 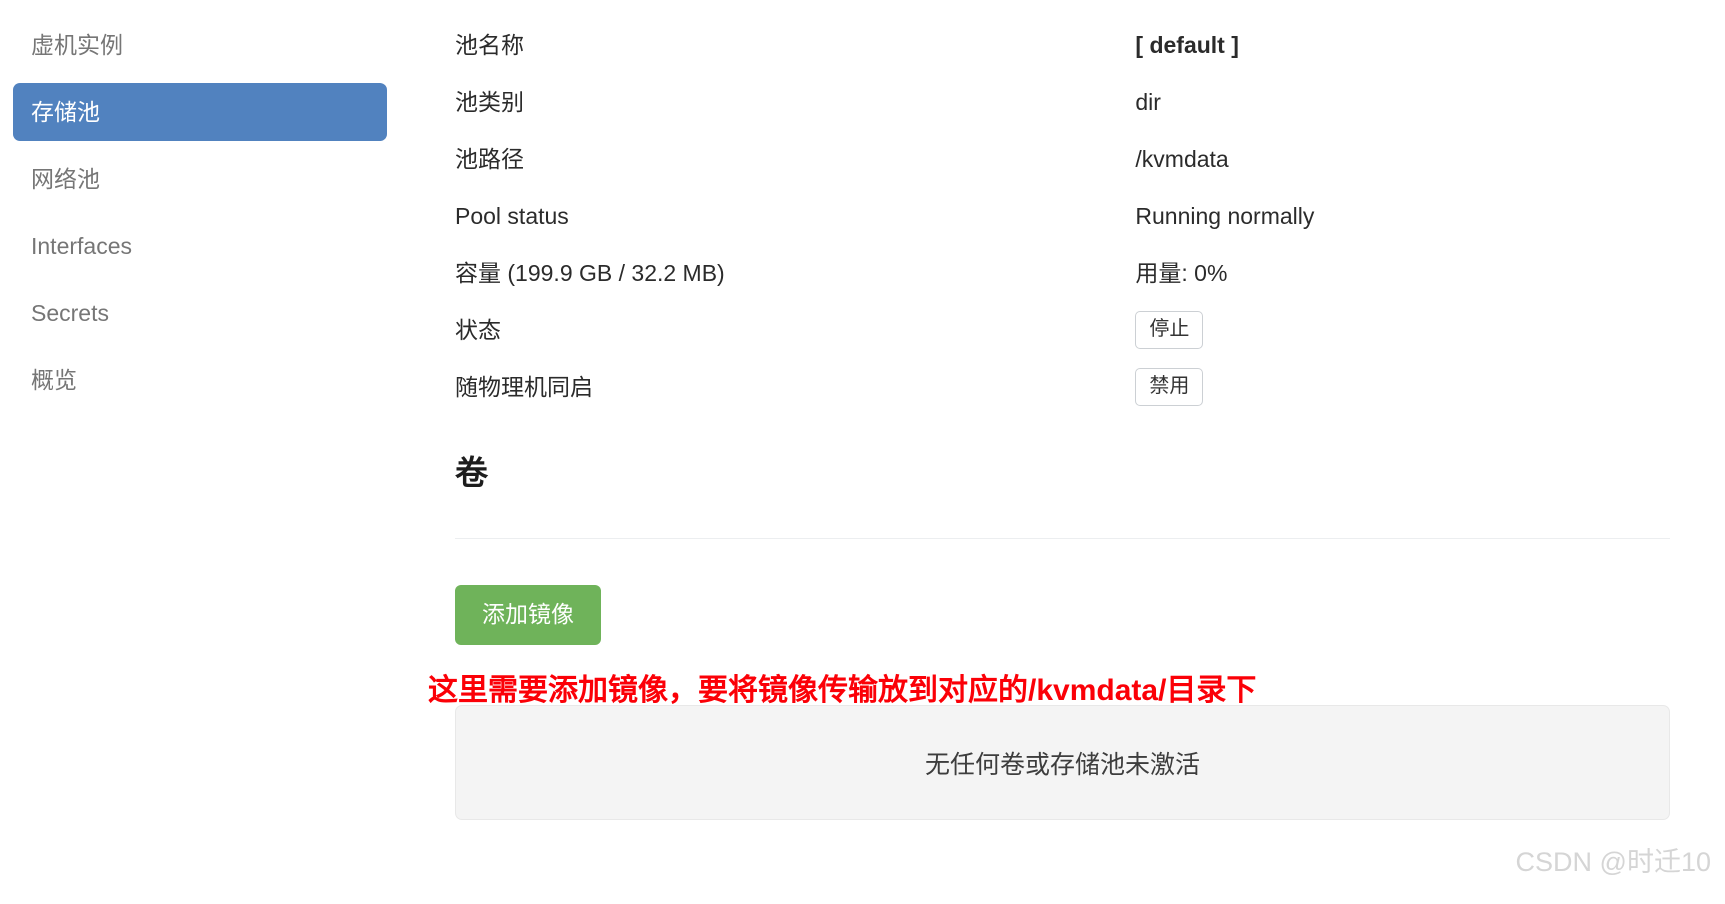 I want to click on sidebar-item-overview: 概览, so click(x=200, y=380).